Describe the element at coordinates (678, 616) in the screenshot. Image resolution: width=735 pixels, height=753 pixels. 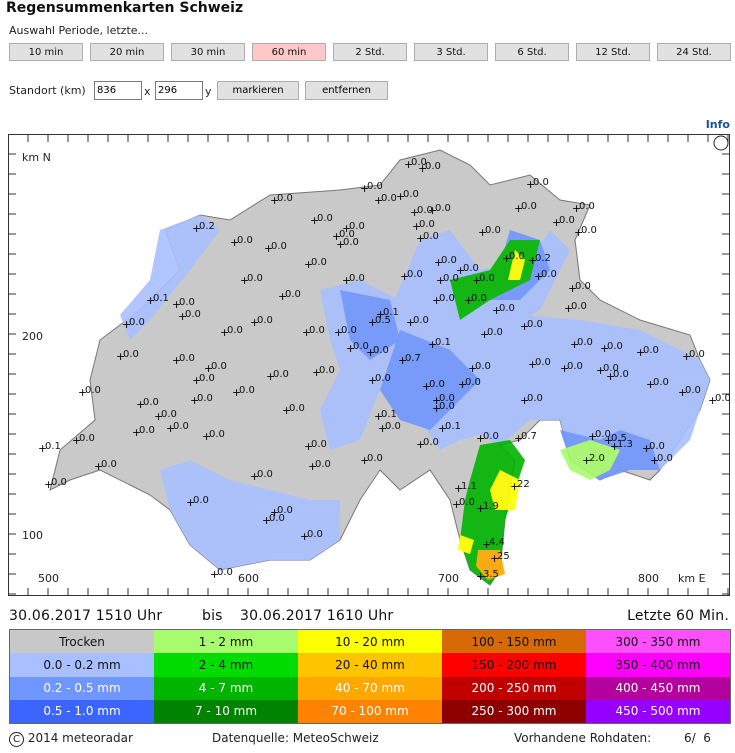
I see `period-summary: Letzte 60 Min.` at that location.